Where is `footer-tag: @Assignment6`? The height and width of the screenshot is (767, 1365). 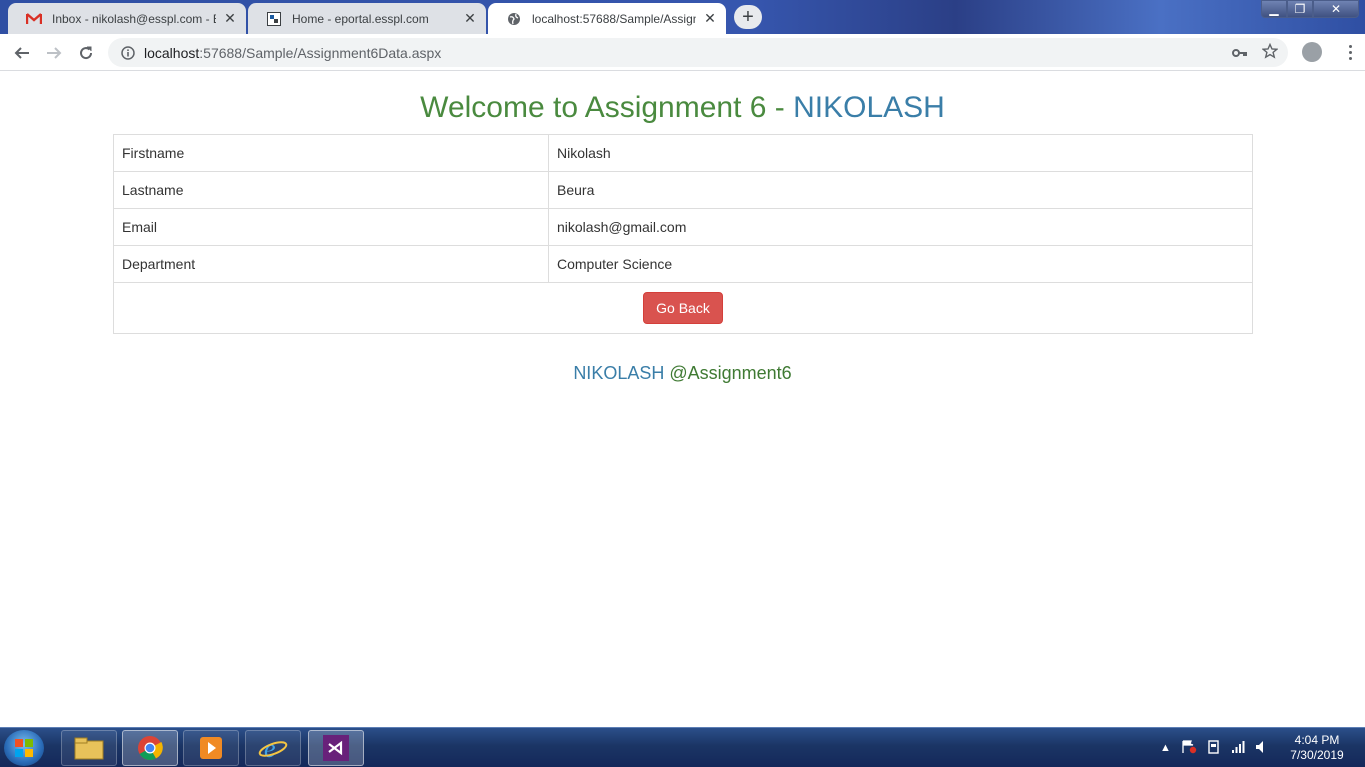 footer-tag: @Assignment6 is located at coordinates (728, 373).